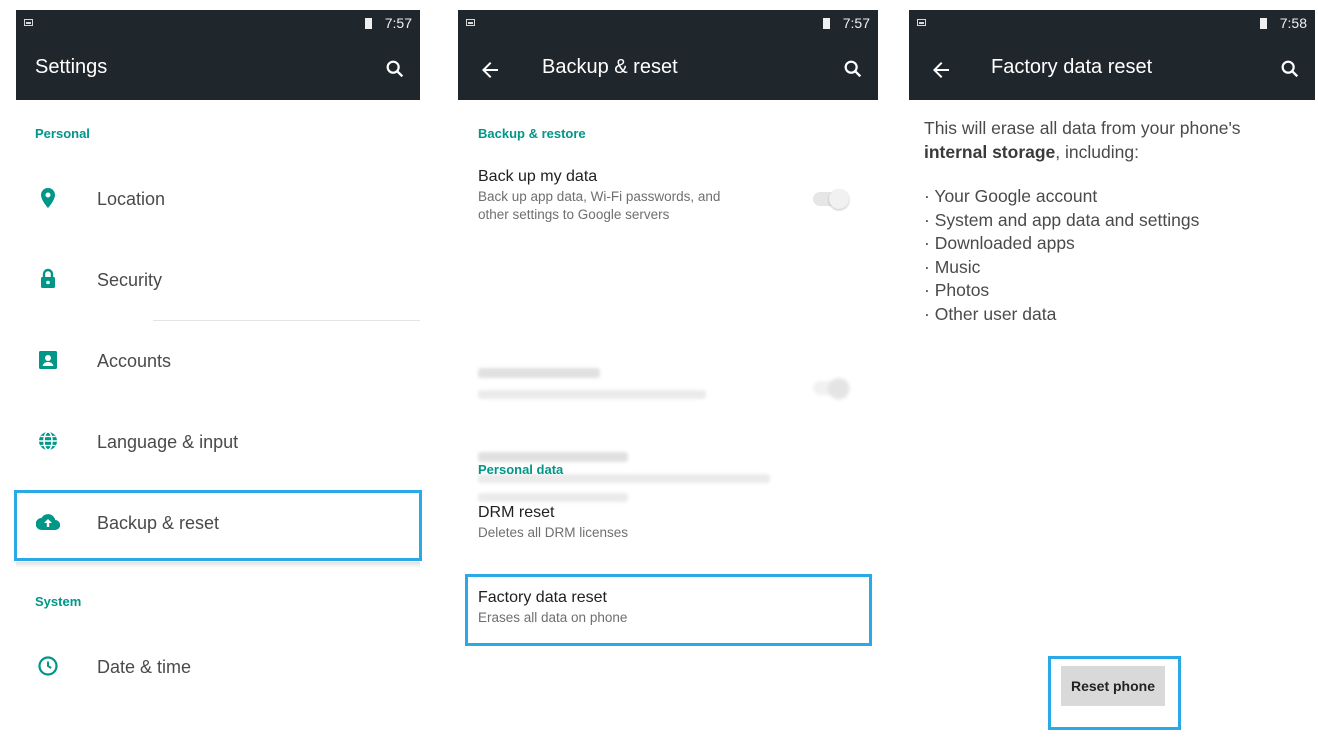 This screenshot has height=740, width=1318. What do you see at coordinates (58, 601) in the screenshot?
I see `section-header-system: System` at bounding box center [58, 601].